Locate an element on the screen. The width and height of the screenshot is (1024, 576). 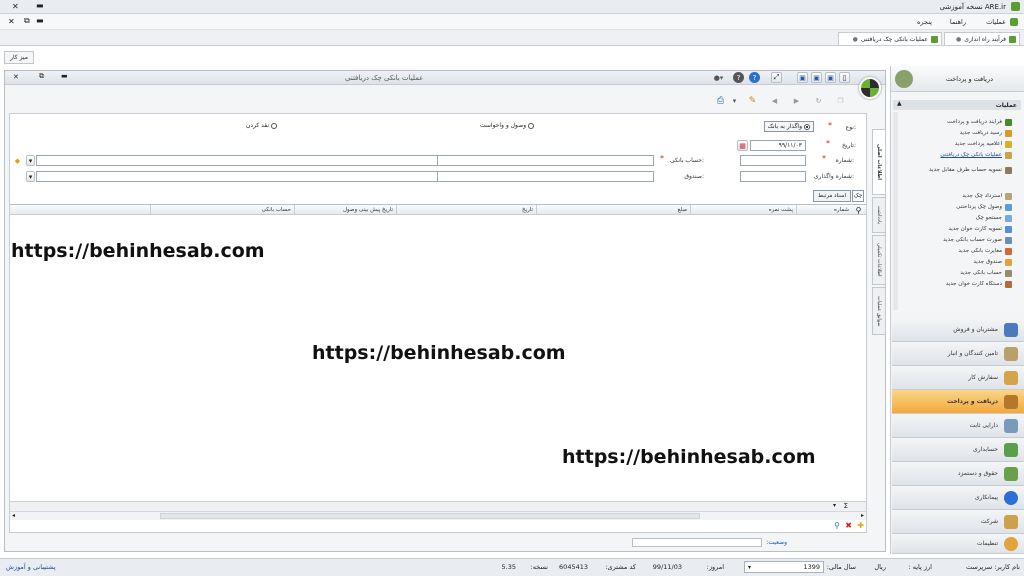
nav-payroll: حقوق و دستمزد is located at coordinates (958, 474).